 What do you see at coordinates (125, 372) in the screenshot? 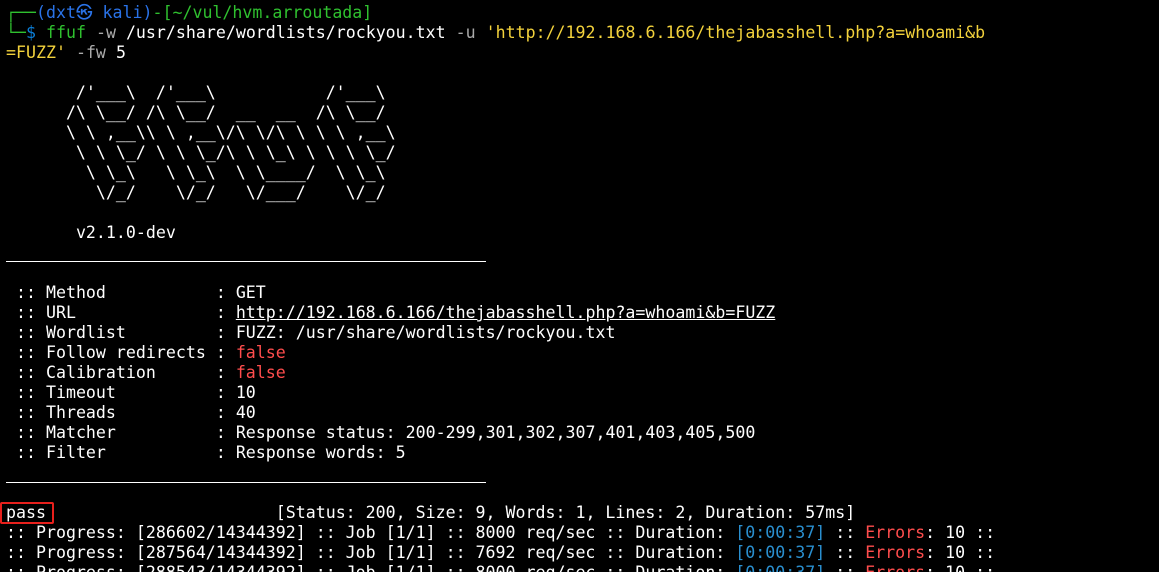
I see `config-key: Calibration` at bounding box center [125, 372].